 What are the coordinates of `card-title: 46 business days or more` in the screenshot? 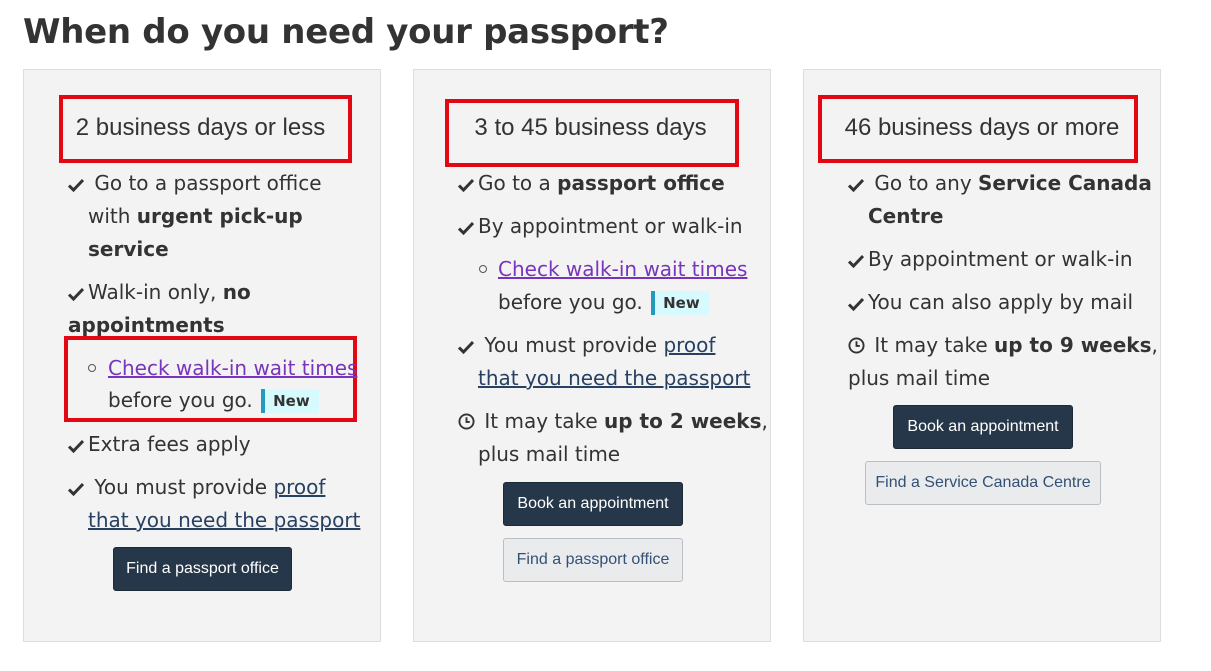 It's located at (982, 127).